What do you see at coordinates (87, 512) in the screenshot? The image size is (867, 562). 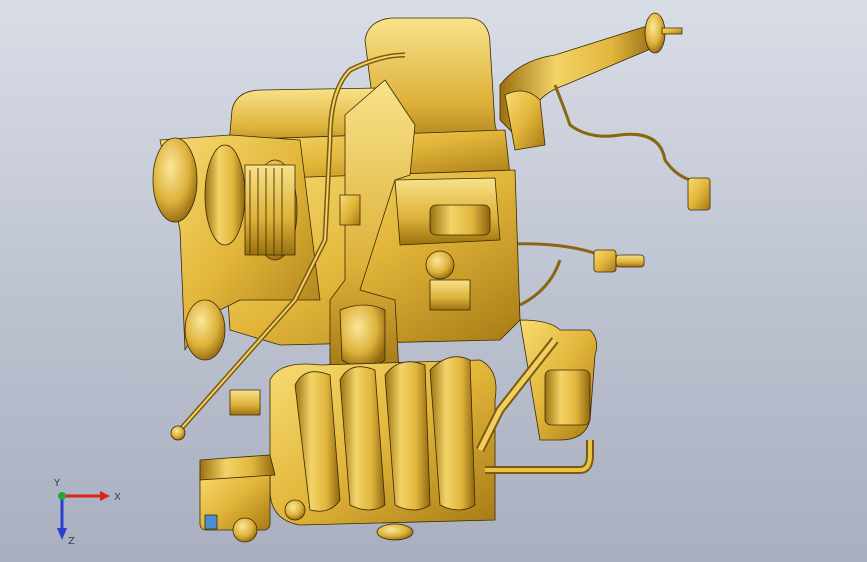 I see `coordinate-triad: X Y Z` at bounding box center [87, 512].